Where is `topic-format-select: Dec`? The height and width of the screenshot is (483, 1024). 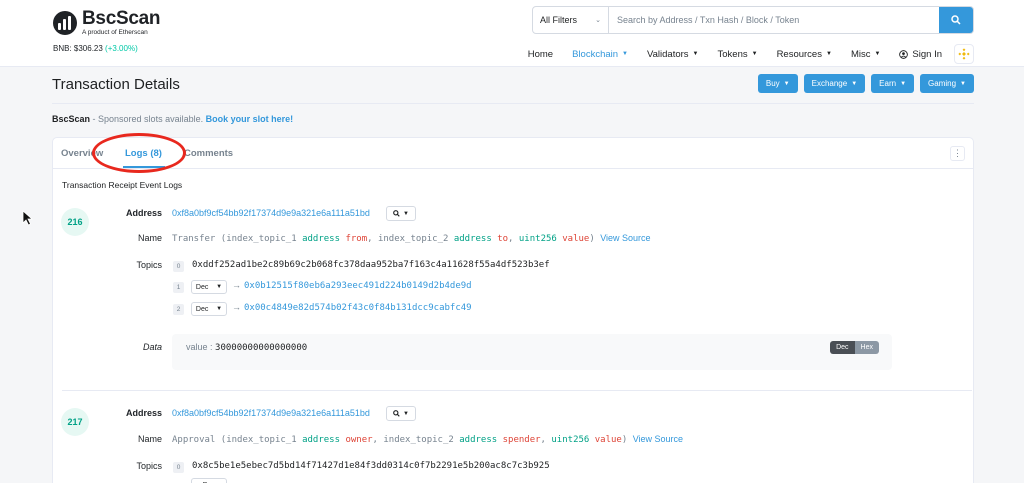 topic-format-select: Dec is located at coordinates (209, 480).